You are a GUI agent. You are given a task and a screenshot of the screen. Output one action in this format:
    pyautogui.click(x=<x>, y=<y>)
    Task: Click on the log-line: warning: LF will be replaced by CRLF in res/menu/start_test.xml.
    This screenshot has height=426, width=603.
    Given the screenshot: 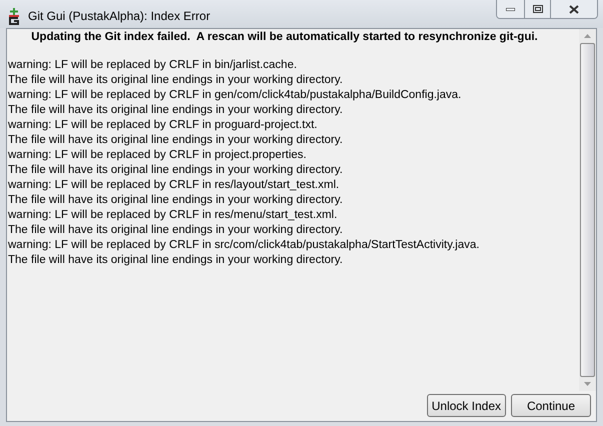 What is the action you would take?
    pyautogui.click(x=173, y=215)
    